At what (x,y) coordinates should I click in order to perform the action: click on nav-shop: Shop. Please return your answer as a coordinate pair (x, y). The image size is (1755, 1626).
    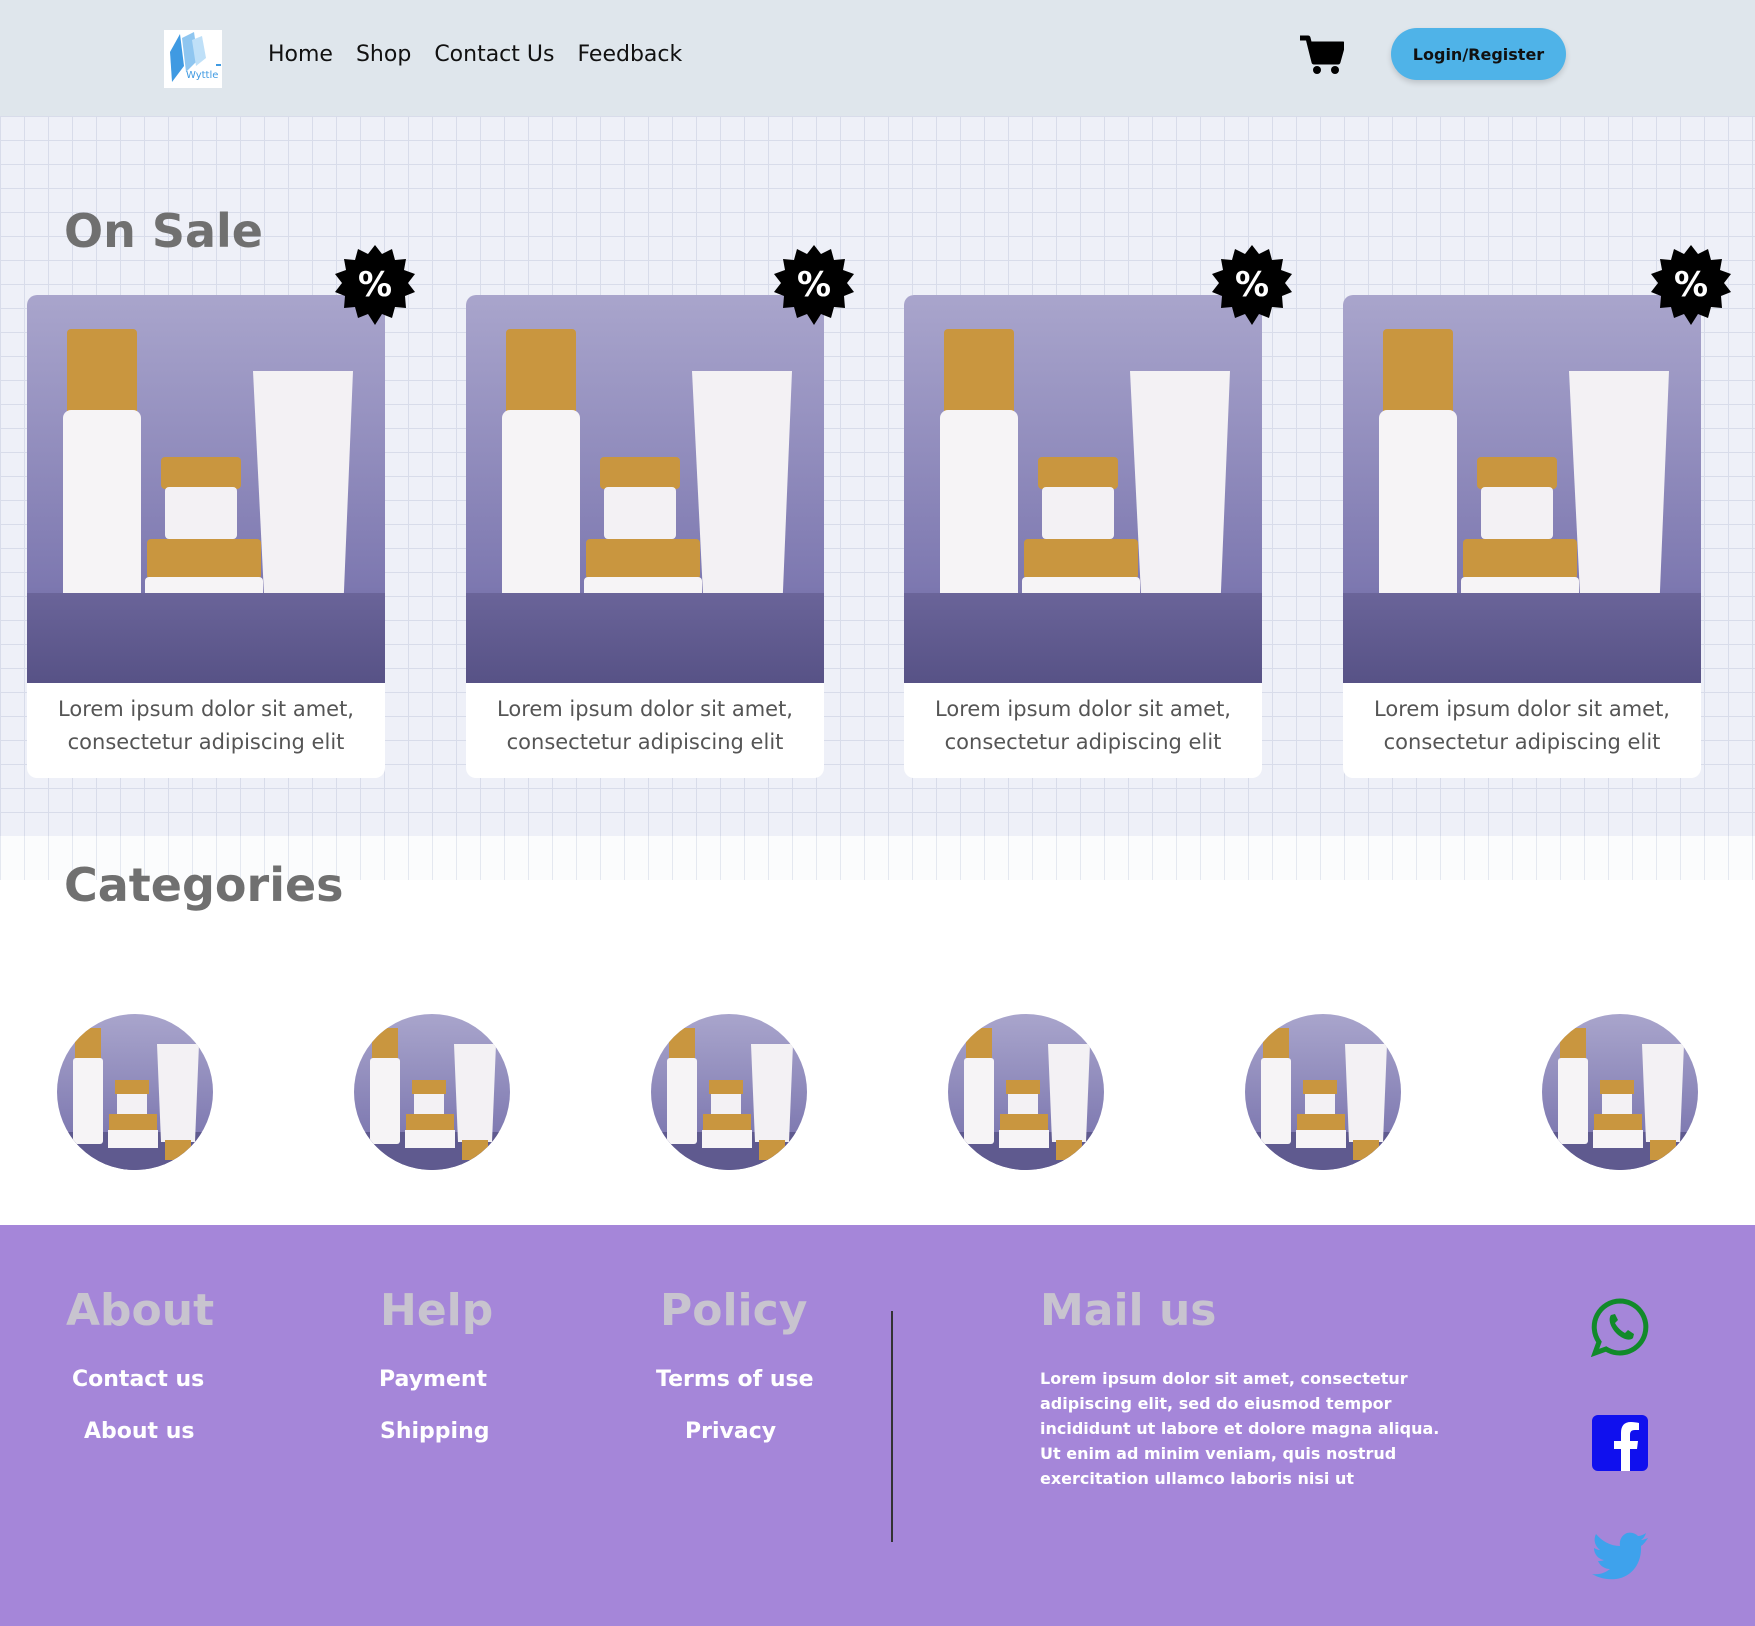
    Looking at the image, I should click on (383, 55).